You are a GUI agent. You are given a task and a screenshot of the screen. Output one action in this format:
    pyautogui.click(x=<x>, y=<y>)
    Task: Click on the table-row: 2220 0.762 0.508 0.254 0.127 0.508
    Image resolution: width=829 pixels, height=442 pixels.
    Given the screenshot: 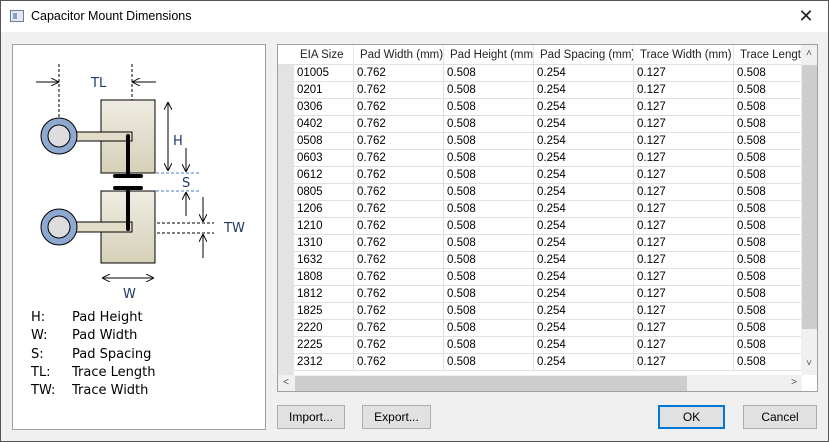 What is the action you would take?
    pyautogui.click(x=554, y=328)
    